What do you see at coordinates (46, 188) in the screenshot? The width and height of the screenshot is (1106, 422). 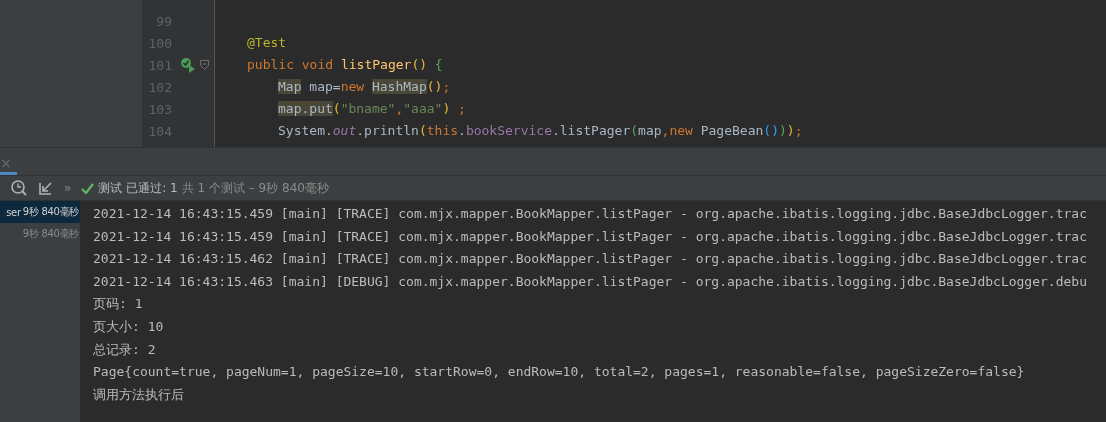 I see `import-icon` at bounding box center [46, 188].